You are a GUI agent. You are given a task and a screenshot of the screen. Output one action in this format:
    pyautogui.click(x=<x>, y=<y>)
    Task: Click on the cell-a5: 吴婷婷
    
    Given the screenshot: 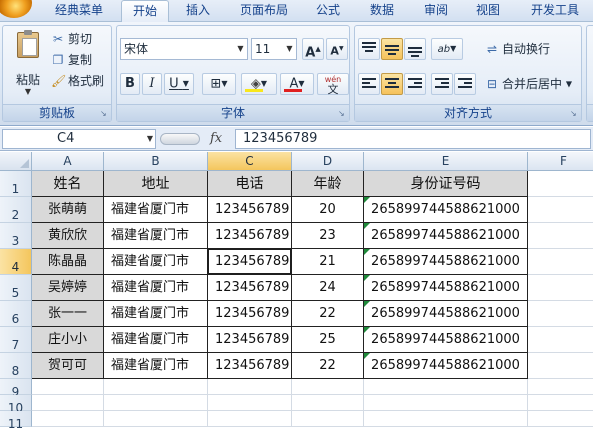 What is the action you would take?
    pyautogui.click(x=68, y=288)
    